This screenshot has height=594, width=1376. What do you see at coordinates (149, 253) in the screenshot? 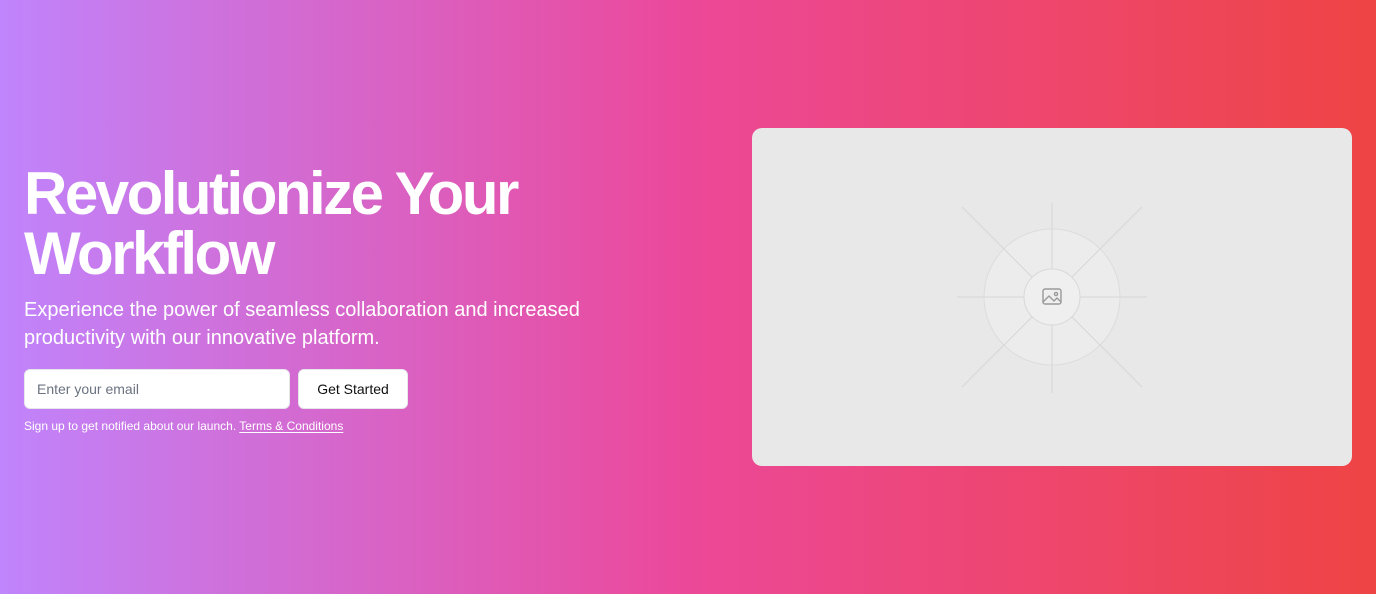
I see `hero-title-line-2: Workflow` at bounding box center [149, 253].